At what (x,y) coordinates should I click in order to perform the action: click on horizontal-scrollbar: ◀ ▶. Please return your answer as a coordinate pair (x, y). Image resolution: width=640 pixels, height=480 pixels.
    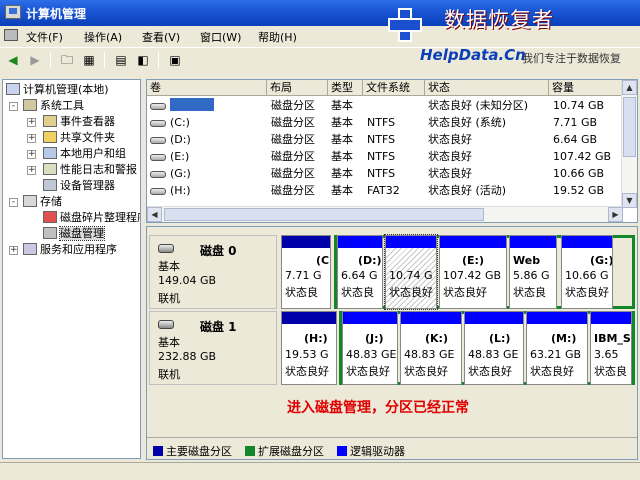
    Looking at the image, I should click on (385, 214).